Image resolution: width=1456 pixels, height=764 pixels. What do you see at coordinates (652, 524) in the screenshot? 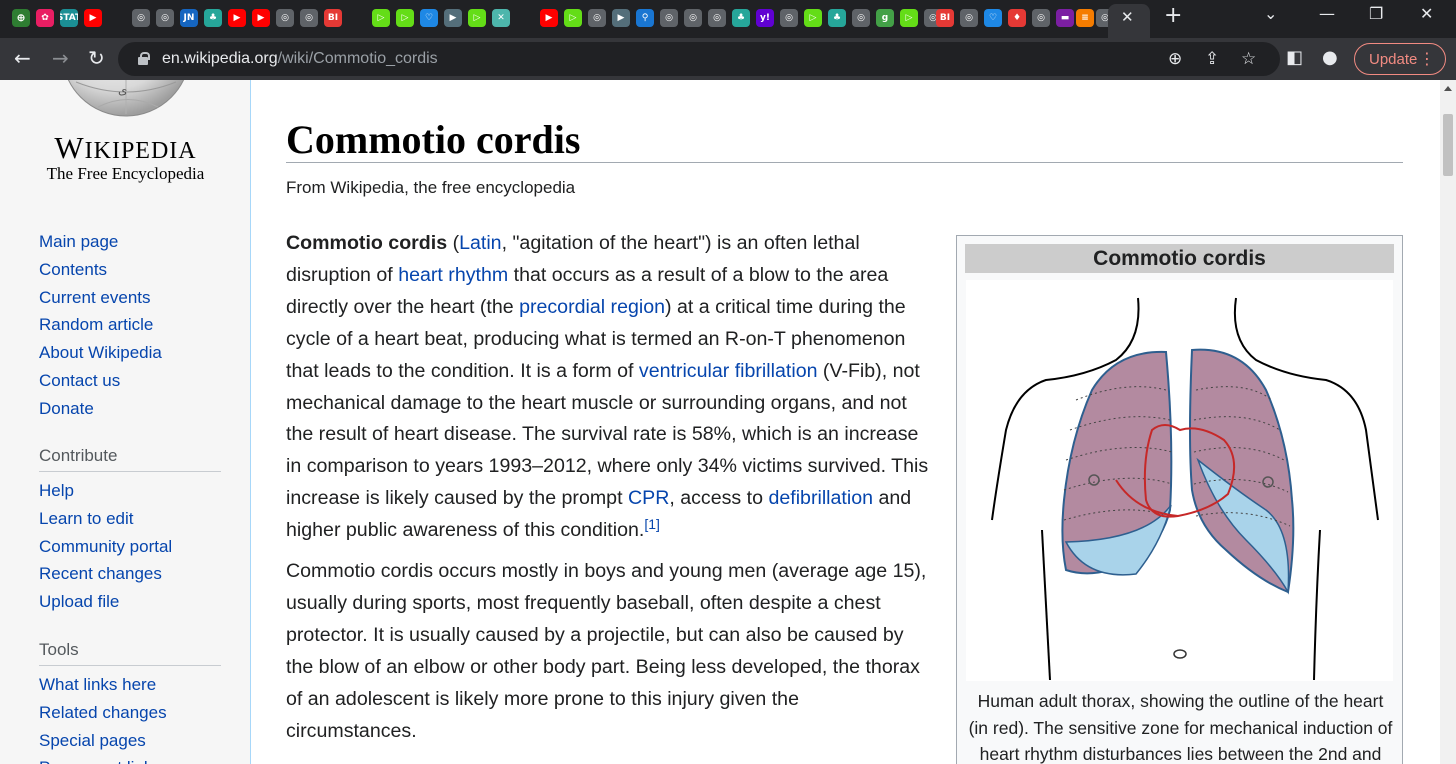
I see `citation-link: [1]` at bounding box center [652, 524].